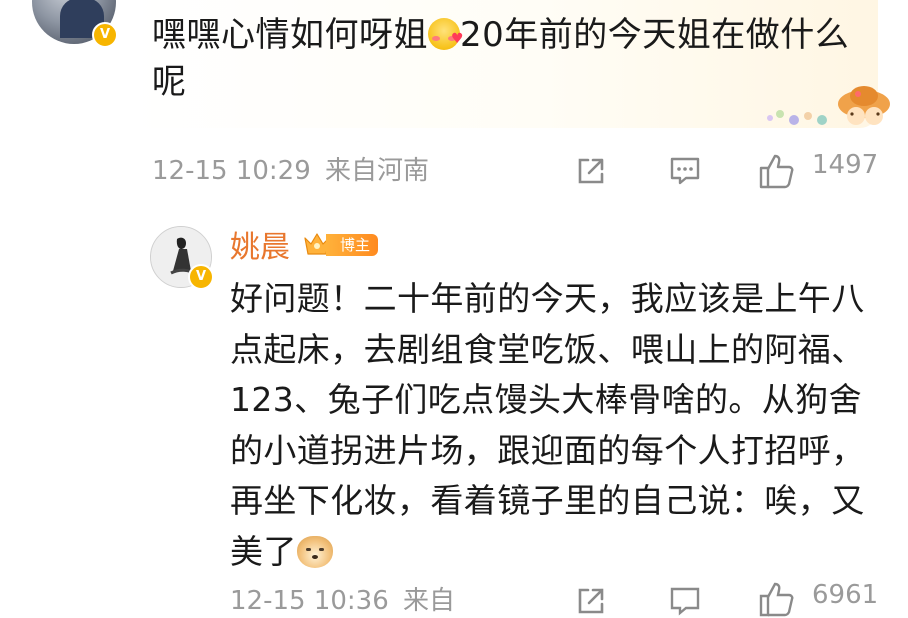 The height and width of the screenshot is (618, 908). What do you see at coordinates (342, 244) in the screenshot?
I see `blogger-badge: 博主` at bounding box center [342, 244].